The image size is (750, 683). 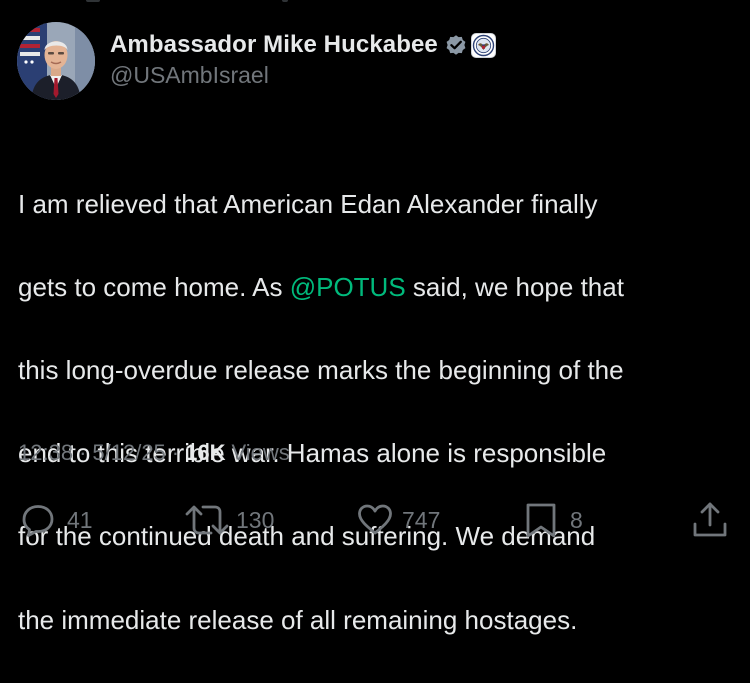 I want to click on repost-button: 130, so click(x=229, y=520).